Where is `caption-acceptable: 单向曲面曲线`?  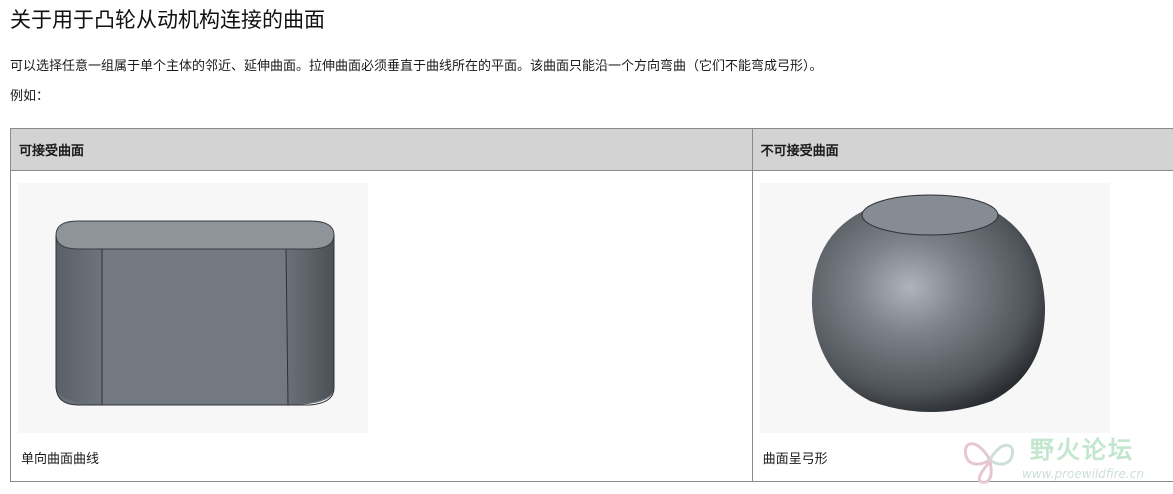
caption-acceptable: 单向曲面曲线 is located at coordinates (60, 459).